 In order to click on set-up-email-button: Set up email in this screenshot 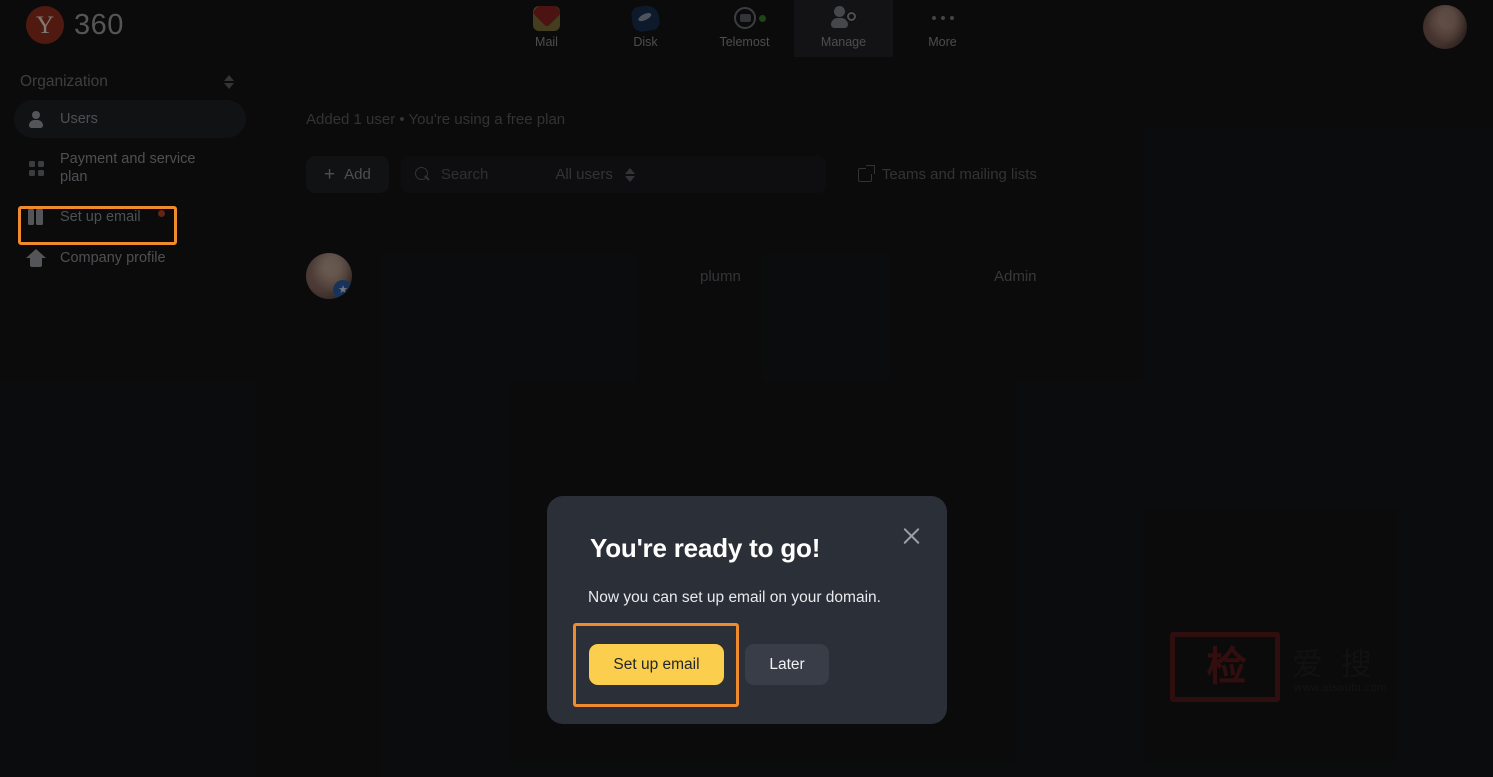, I will do `click(656, 664)`.